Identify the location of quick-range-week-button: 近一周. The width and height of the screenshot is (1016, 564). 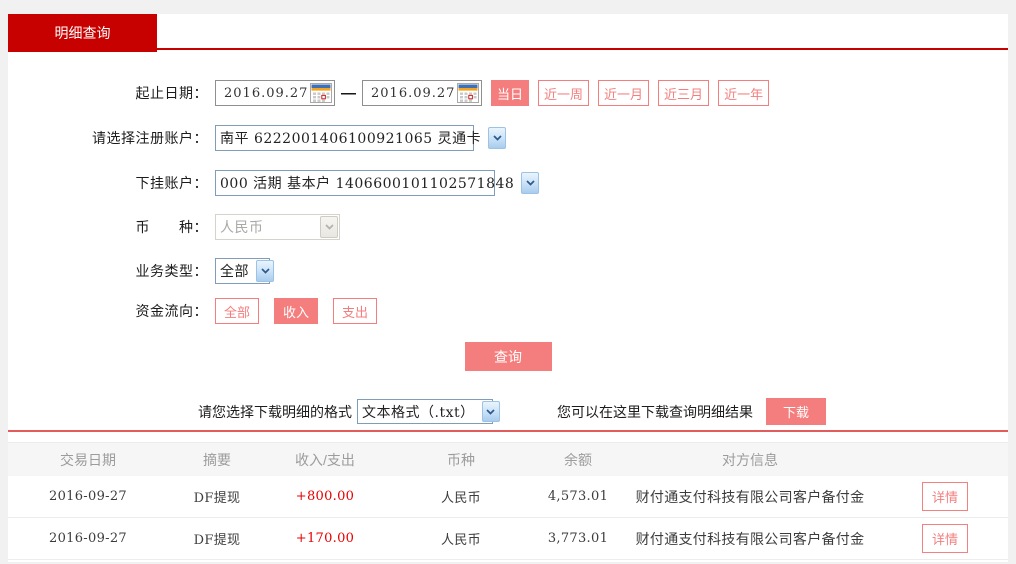
(564, 93).